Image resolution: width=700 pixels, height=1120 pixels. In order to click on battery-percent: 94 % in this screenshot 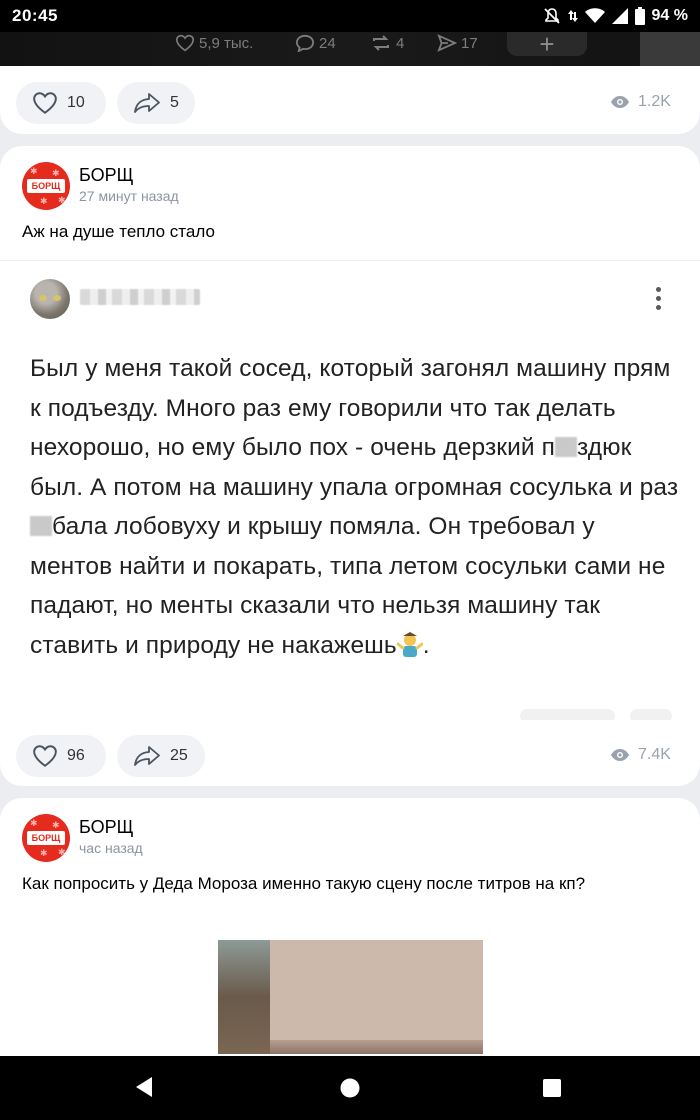, I will do `click(669, 15)`.